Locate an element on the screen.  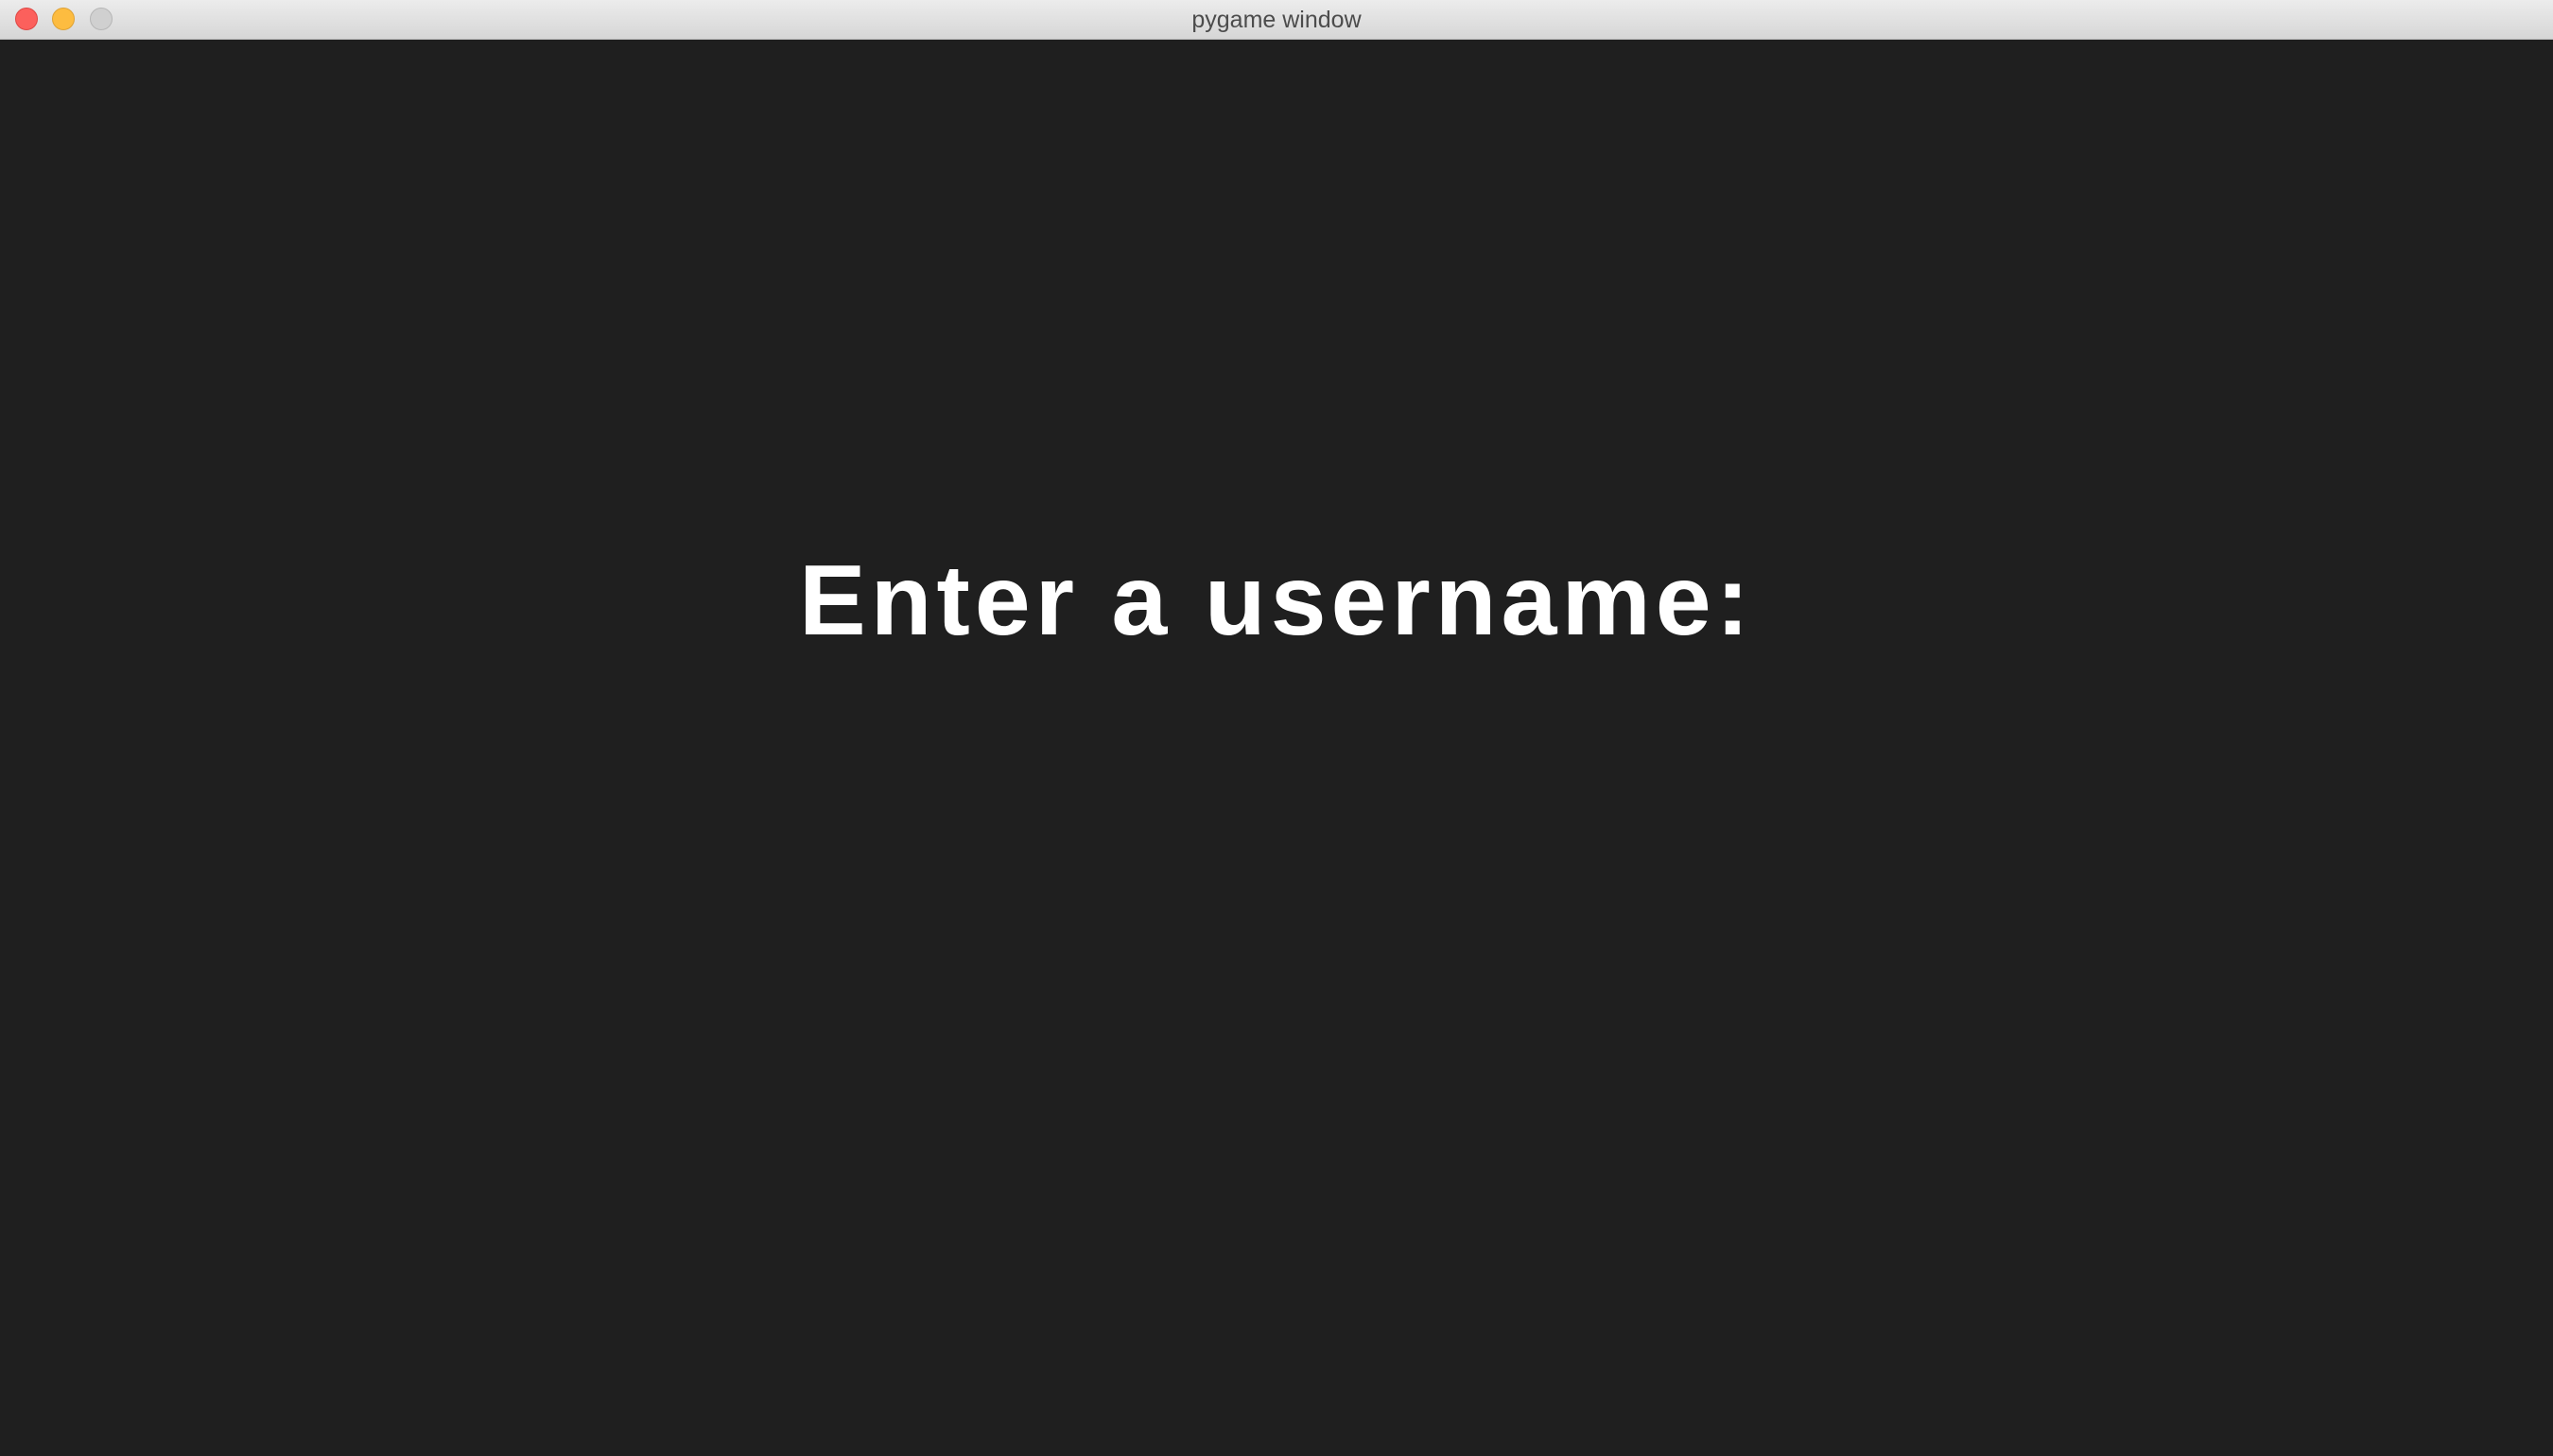
window-title: pygame window is located at coordinates (1276, 20).